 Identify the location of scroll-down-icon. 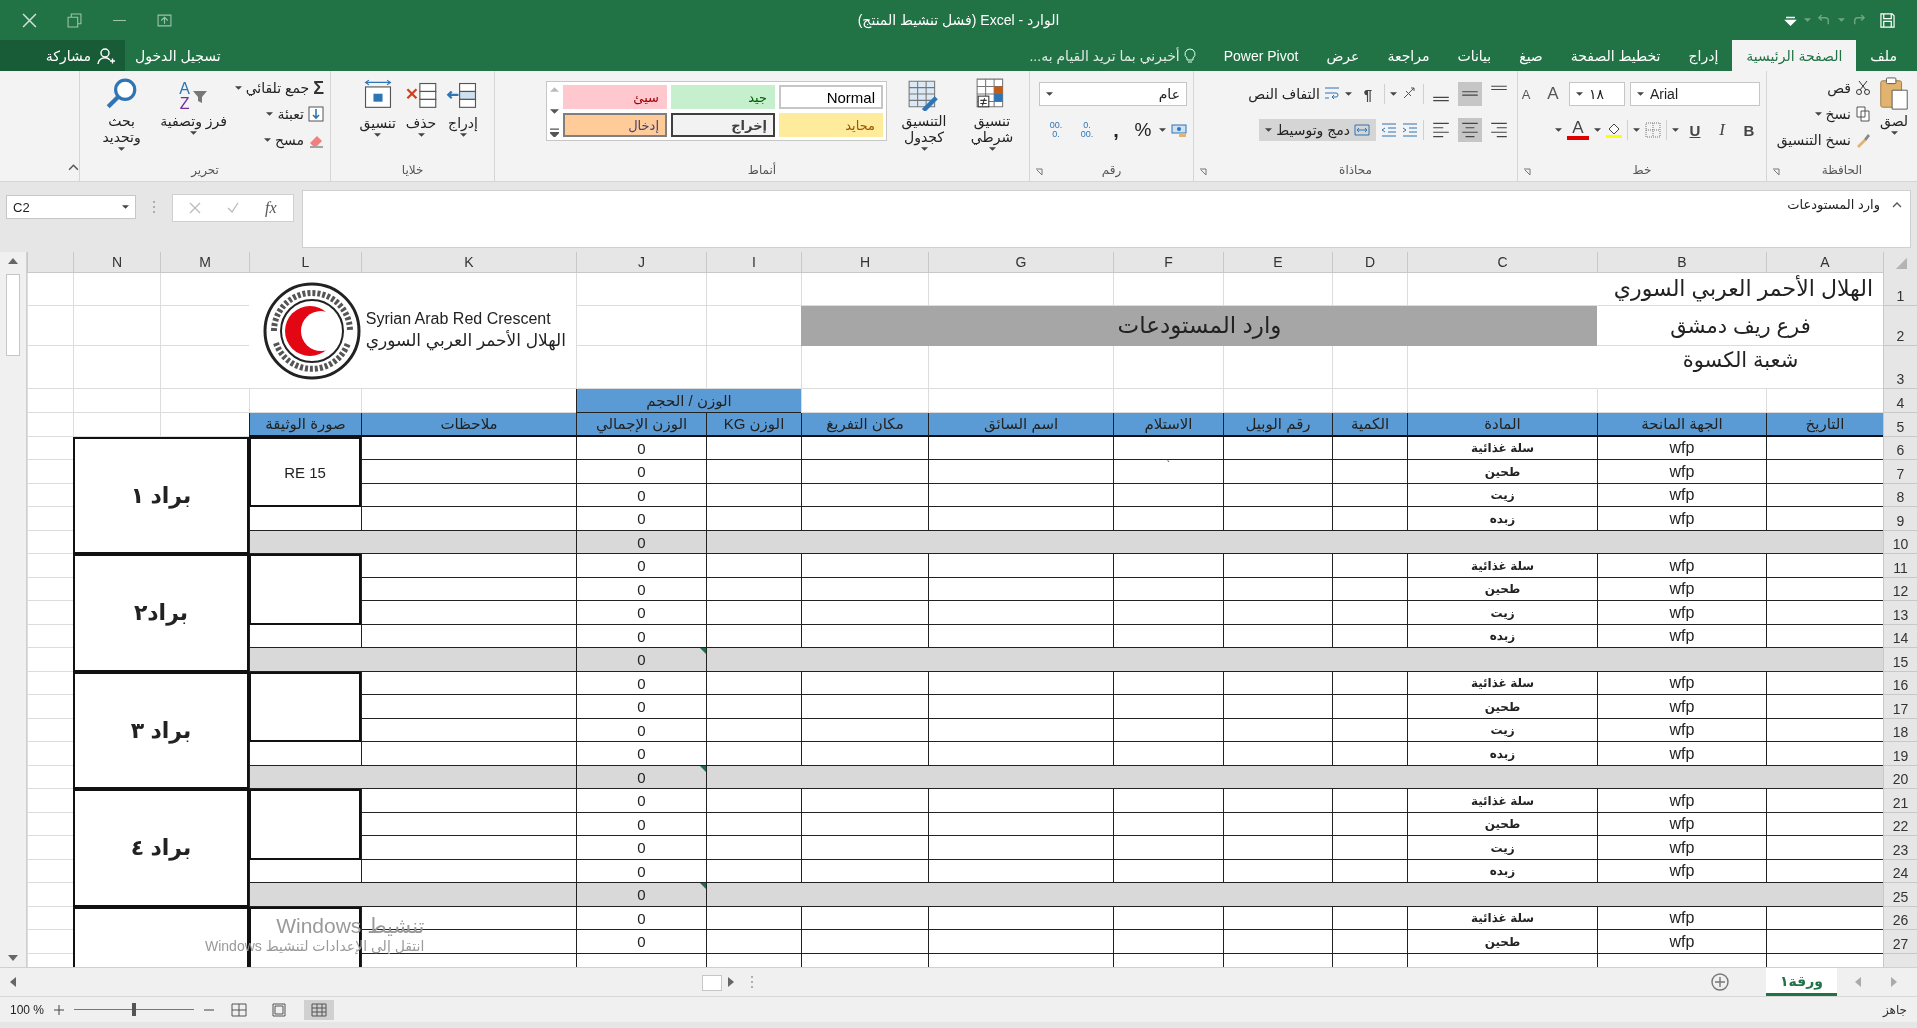
(554, 111).